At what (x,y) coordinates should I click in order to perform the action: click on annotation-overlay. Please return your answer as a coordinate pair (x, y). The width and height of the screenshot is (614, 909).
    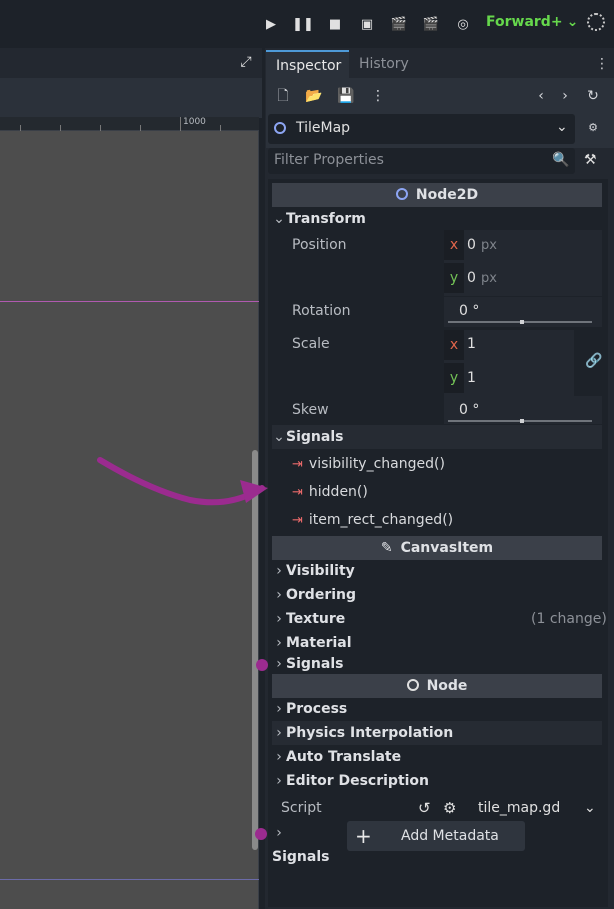
    Looking at the image, I should click on (182, 481).